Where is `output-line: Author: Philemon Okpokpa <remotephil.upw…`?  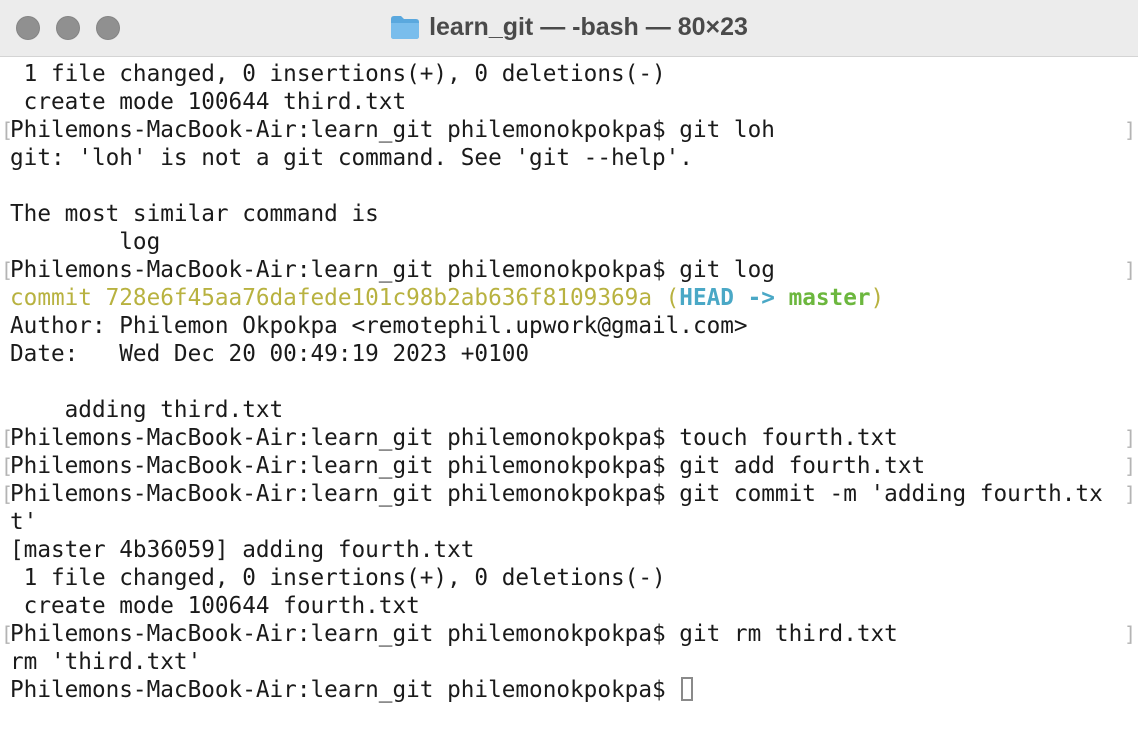
output-line: Author: Philemon Okpokpa <remotephil.upw… is located at coordinates (379, 326).